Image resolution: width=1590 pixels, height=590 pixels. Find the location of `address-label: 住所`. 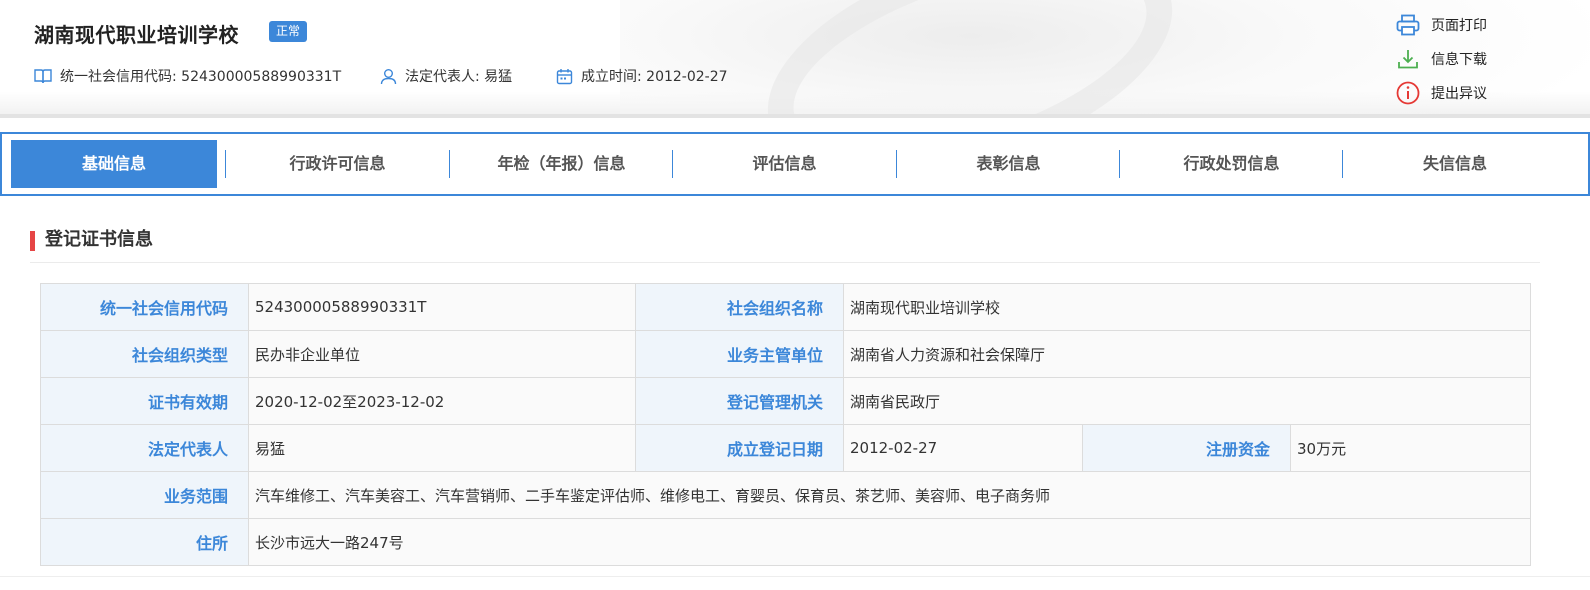

address-label: 住所 is located at coordinates (144, 542).